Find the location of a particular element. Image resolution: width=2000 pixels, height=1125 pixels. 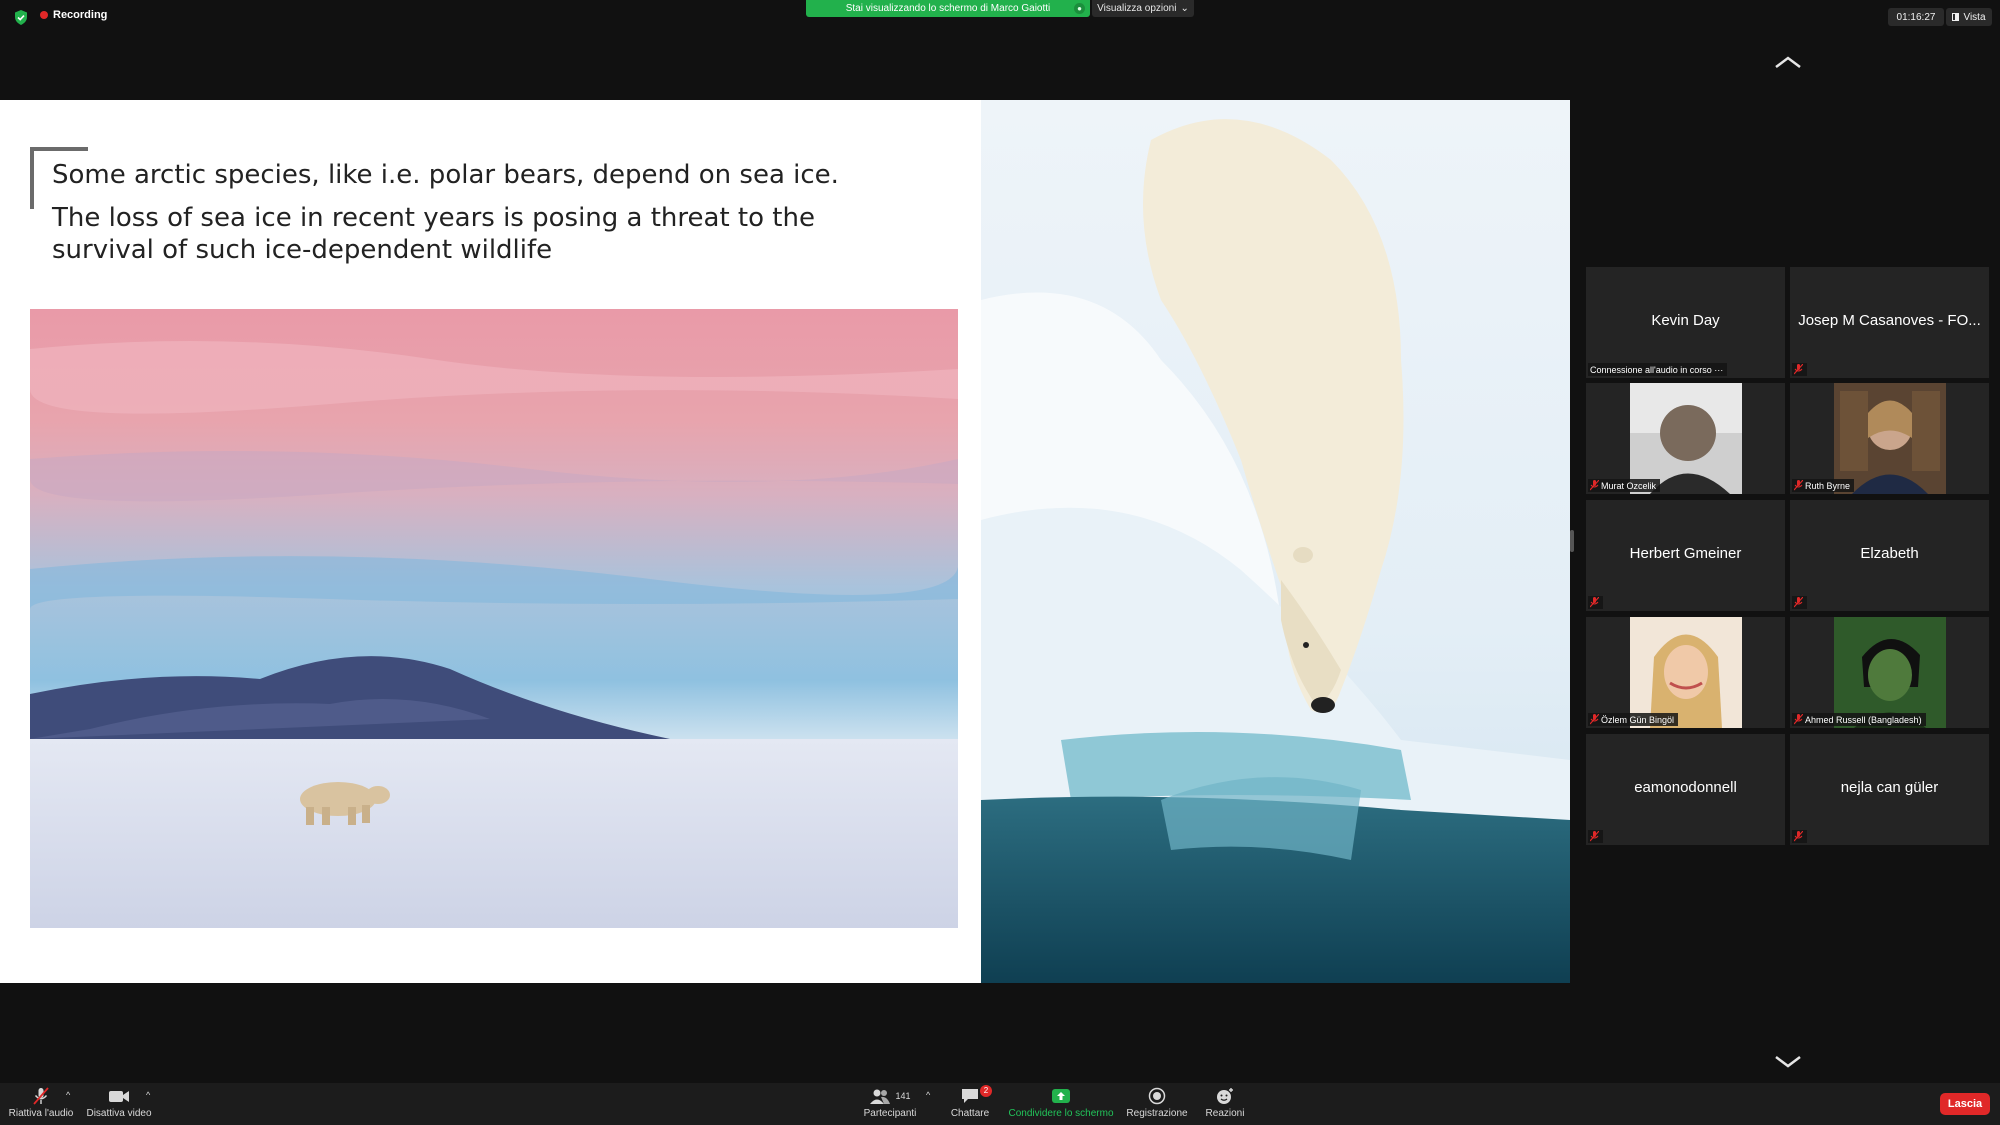

view-button: Vista is located at coordinates (1969, 17).